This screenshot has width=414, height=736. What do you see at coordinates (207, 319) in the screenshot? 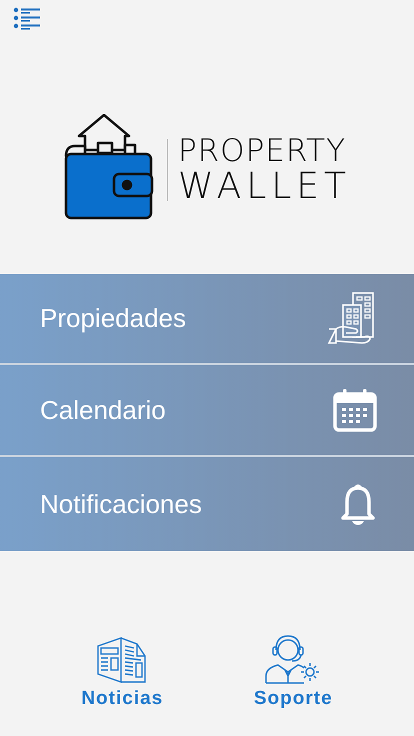
I see `menu-item: Propiedades` at bounding box center [207, 319].